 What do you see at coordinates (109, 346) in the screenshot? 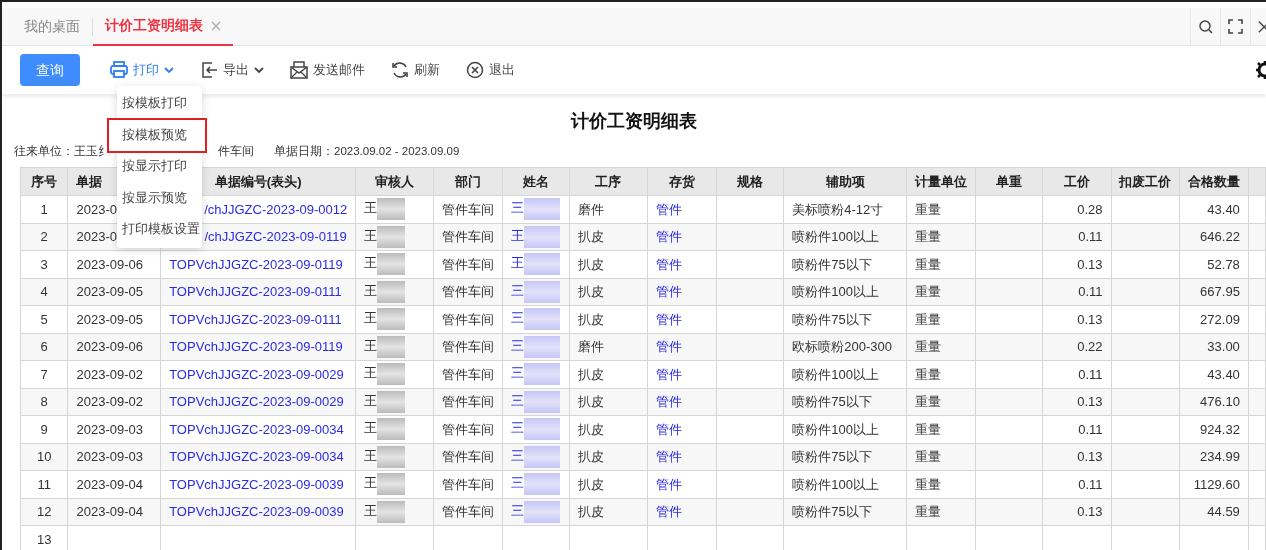
I see `table-cell: 2023-09-06` at bounding box center [109, 346].